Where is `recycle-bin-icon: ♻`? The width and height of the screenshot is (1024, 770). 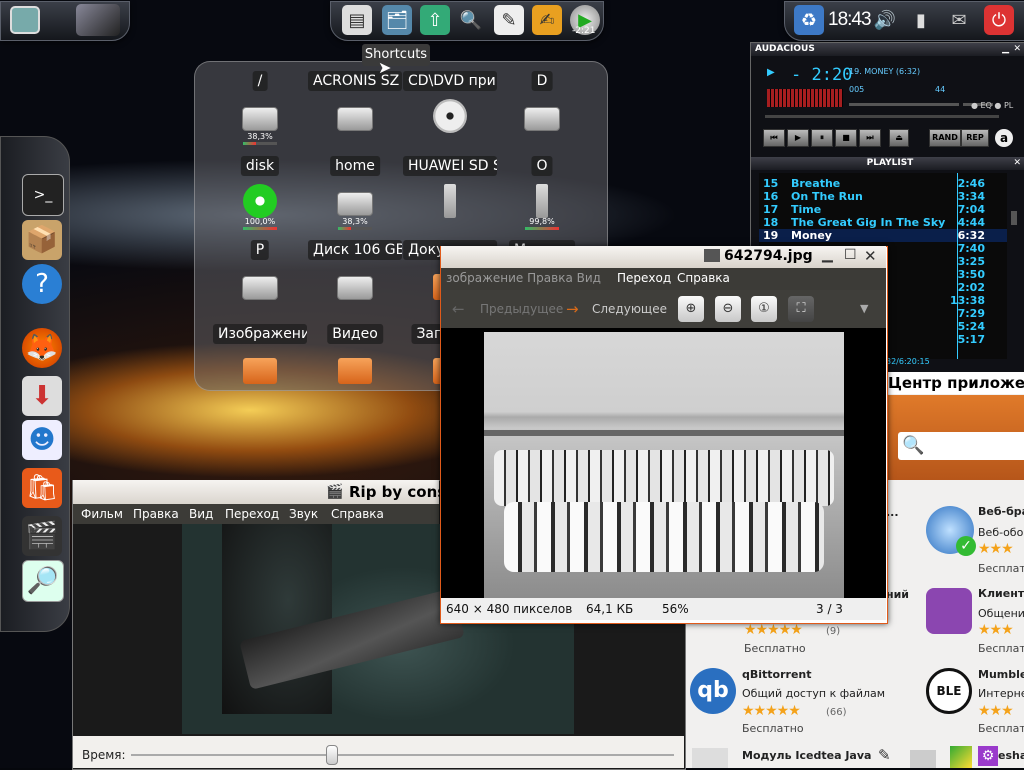
recycle-bin-icon: ♻ is located at coordinates (809, 20).